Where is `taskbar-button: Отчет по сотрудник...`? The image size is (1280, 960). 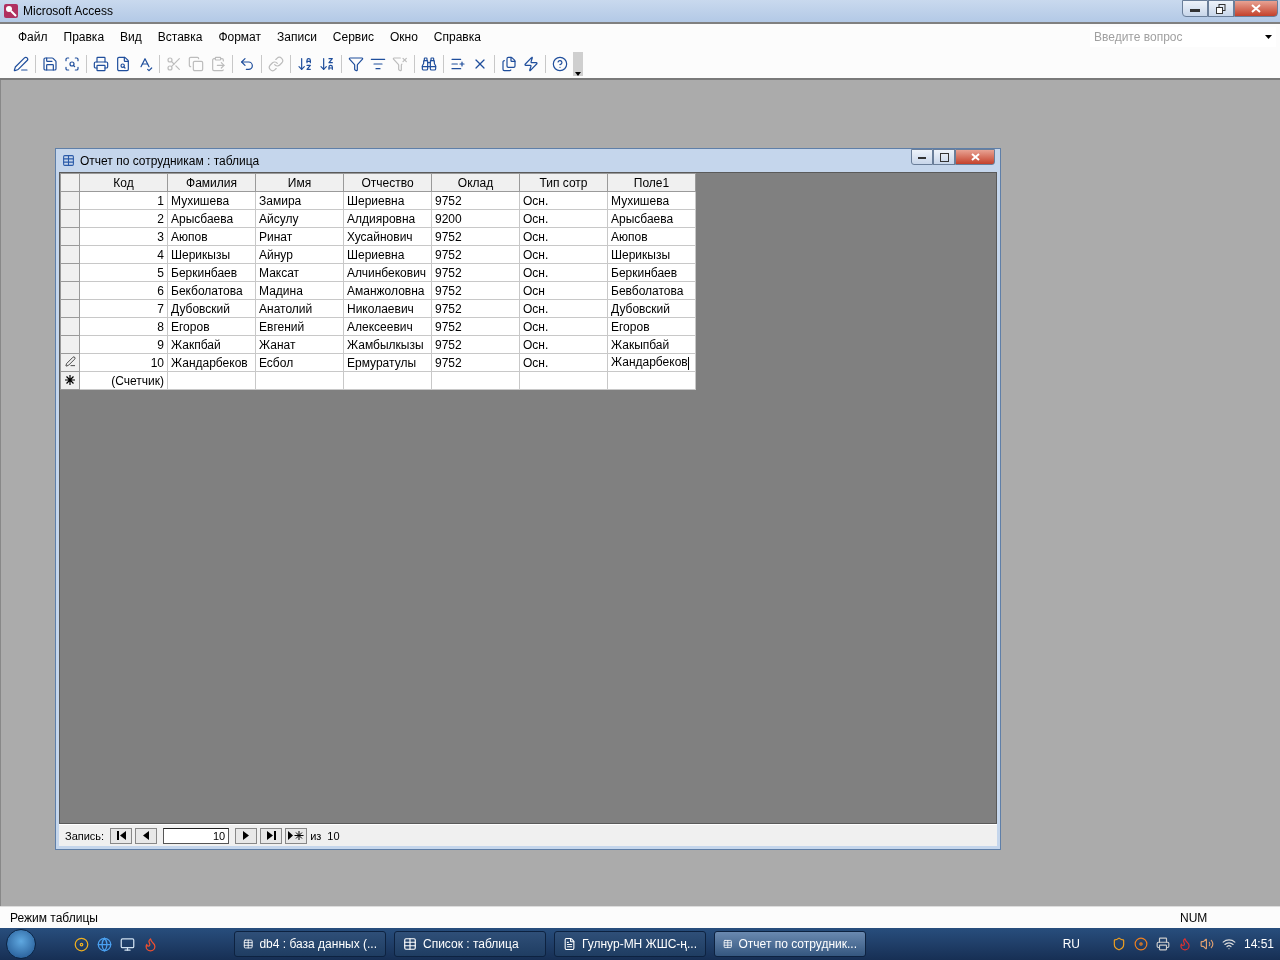
taskbar-button: Отчет по сотрудник... is located at coordinates (790, 944).